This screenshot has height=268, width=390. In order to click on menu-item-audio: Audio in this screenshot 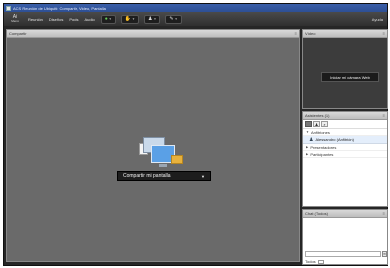, I will do `click(89, 19)`.